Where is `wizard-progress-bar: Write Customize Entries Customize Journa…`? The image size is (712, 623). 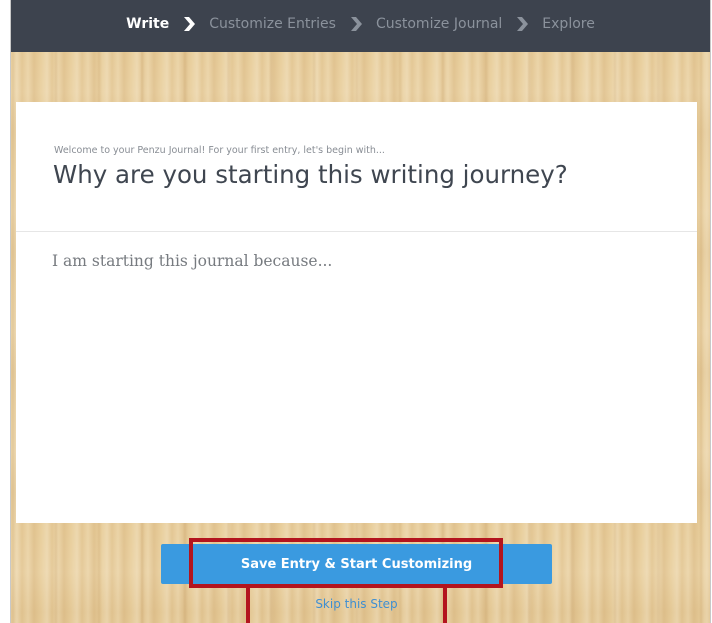 wizard-progress-bar: Write Customize Entries Customize Journa… is located at coordinates (360, 26).